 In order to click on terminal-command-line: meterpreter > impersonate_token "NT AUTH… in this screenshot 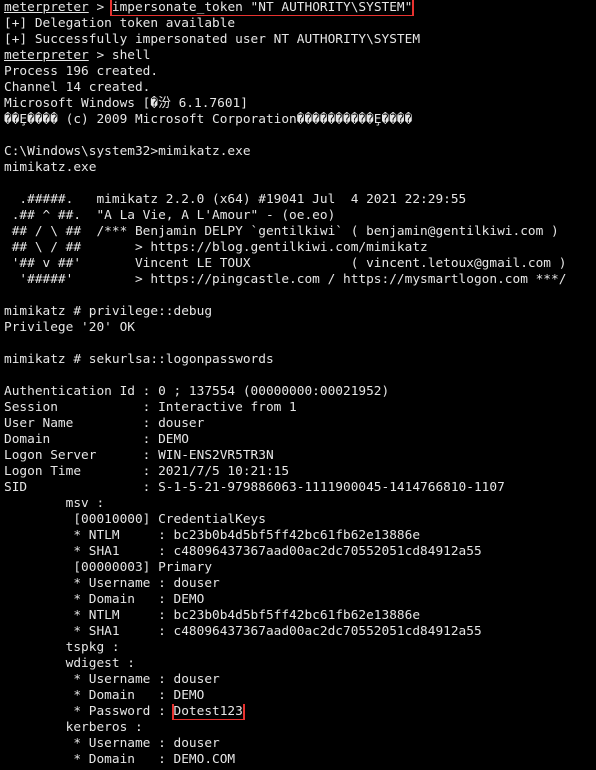, I will do `click(300, 8)`.